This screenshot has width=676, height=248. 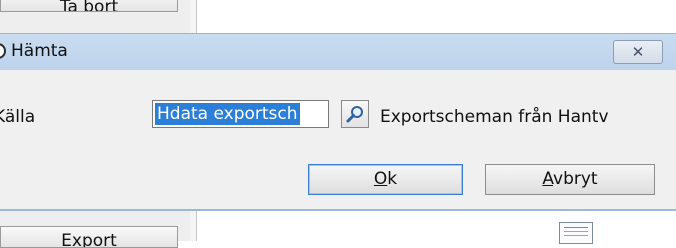 I want to click on source-label: Källa, so click(x=18, y=117).